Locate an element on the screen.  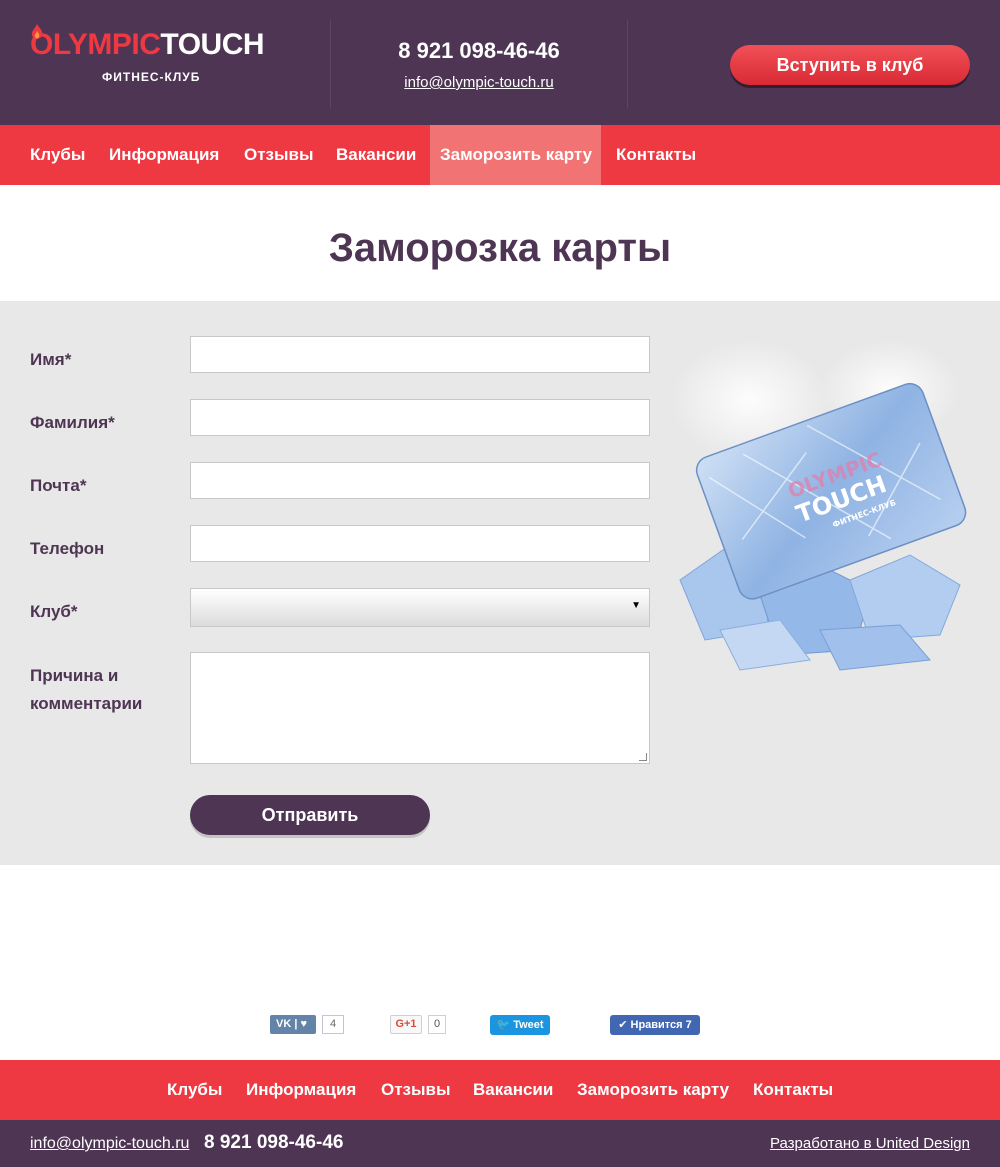
phone-label: Телефон is located at coordinates (67, 548).